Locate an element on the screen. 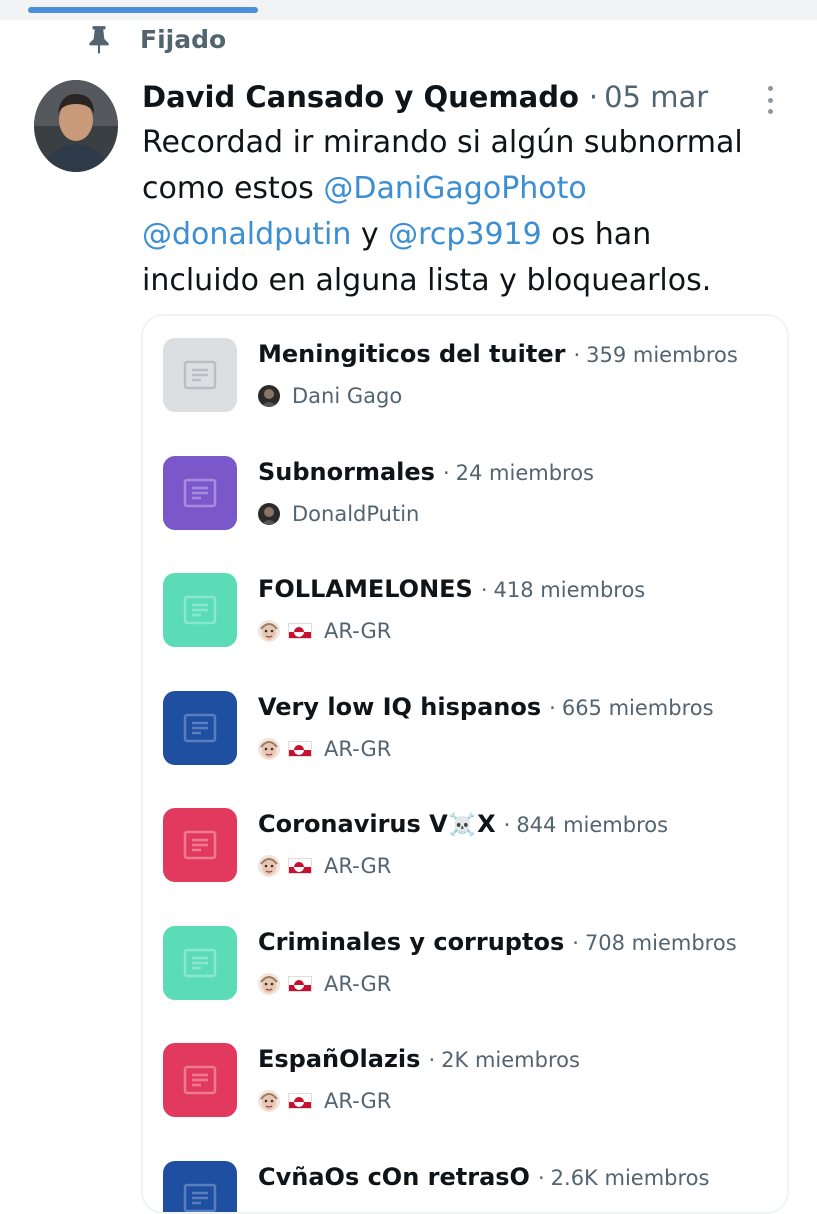  owner-name: DonaldPutin is located at coordinates (355, 514).